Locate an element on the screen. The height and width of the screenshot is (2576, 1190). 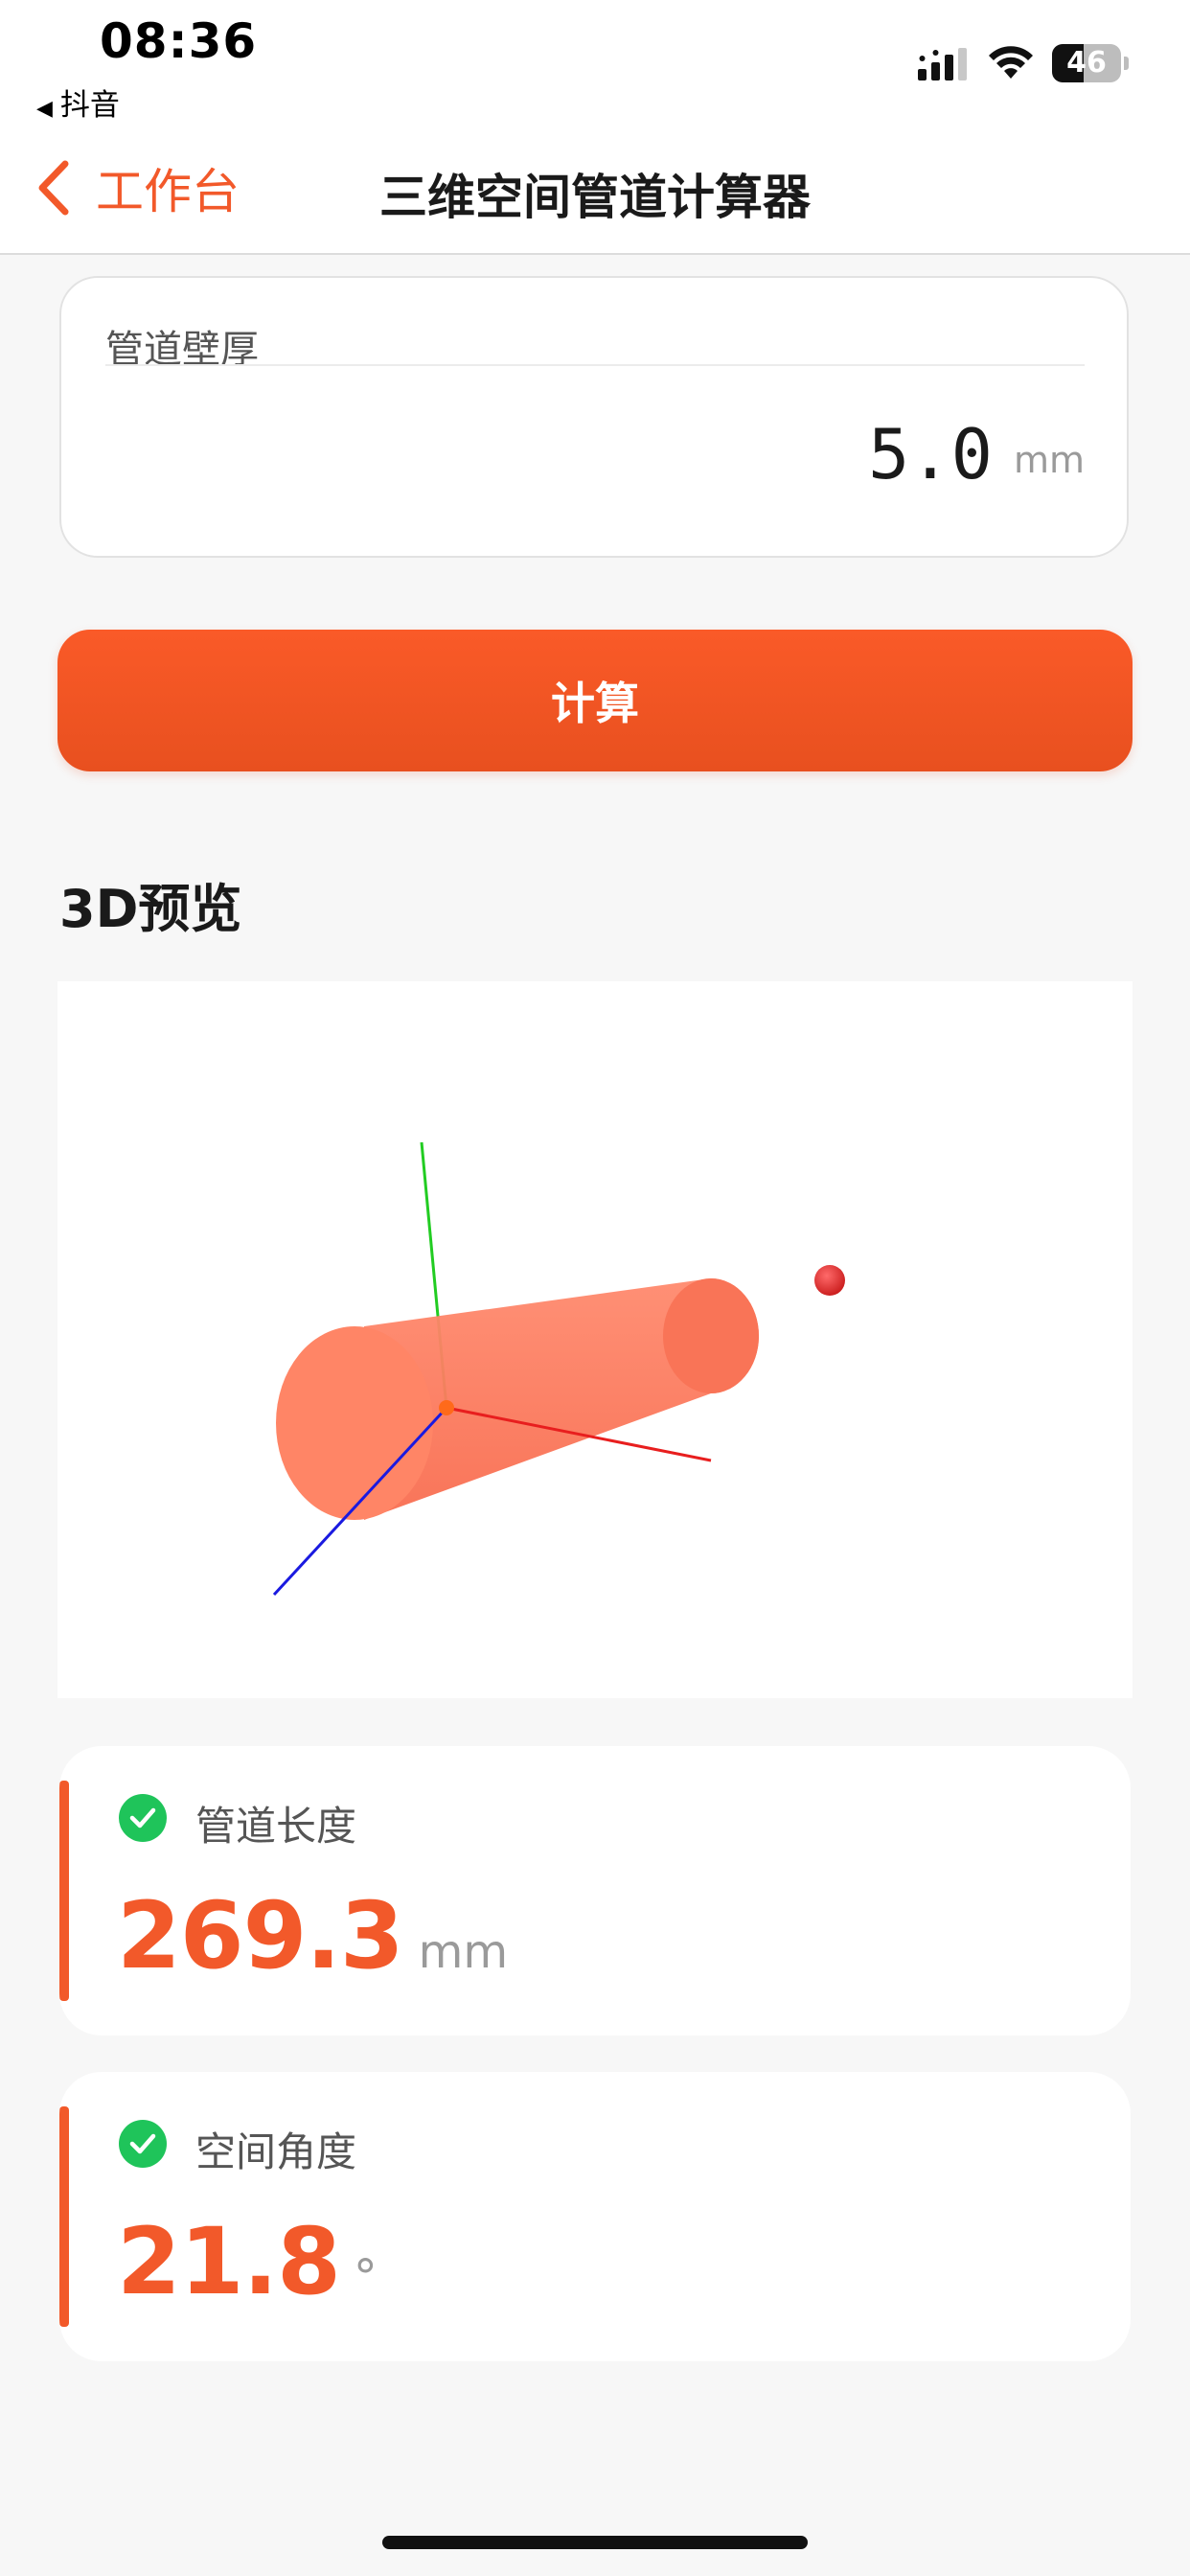
back-to-app-link: ◀ 抖音 is located at coordinates (78, 102).